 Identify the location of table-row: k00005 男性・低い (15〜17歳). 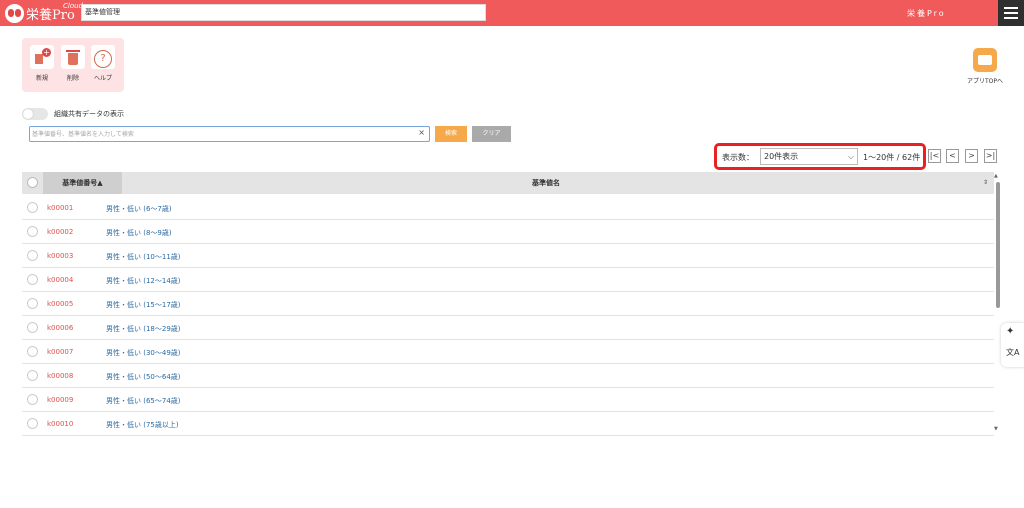
(508, 304).